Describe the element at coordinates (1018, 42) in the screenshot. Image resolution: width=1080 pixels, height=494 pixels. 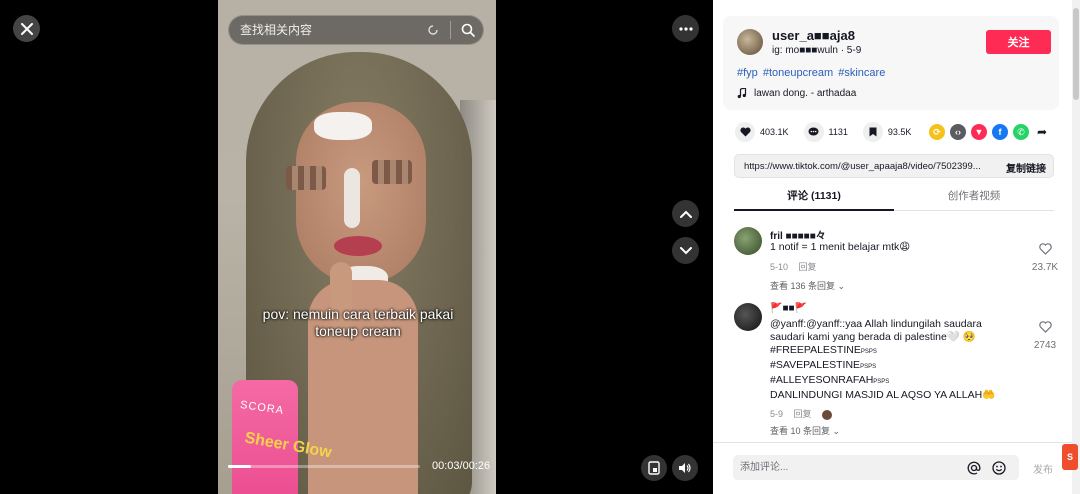
I see `follow-button: 关注` at that location.